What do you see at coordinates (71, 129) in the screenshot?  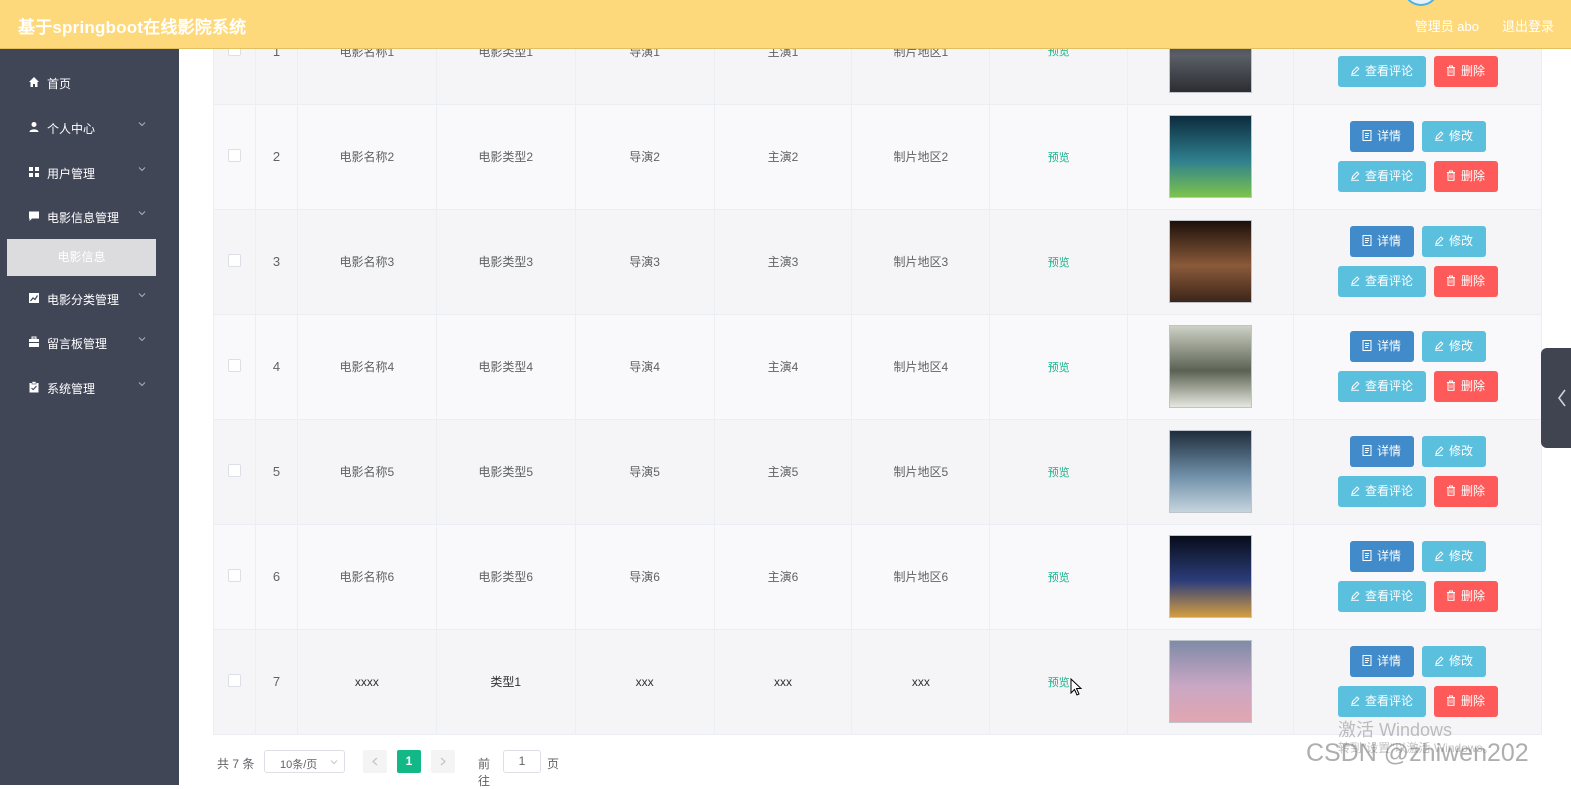 I see `sidebar-item-label: 个人中心` at bounding box center [71, 129].